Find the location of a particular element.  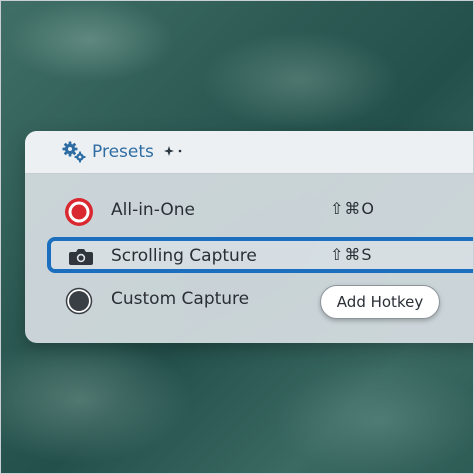

add-hotkey-button: Add Hotkey is located at coordinates (380, 302).